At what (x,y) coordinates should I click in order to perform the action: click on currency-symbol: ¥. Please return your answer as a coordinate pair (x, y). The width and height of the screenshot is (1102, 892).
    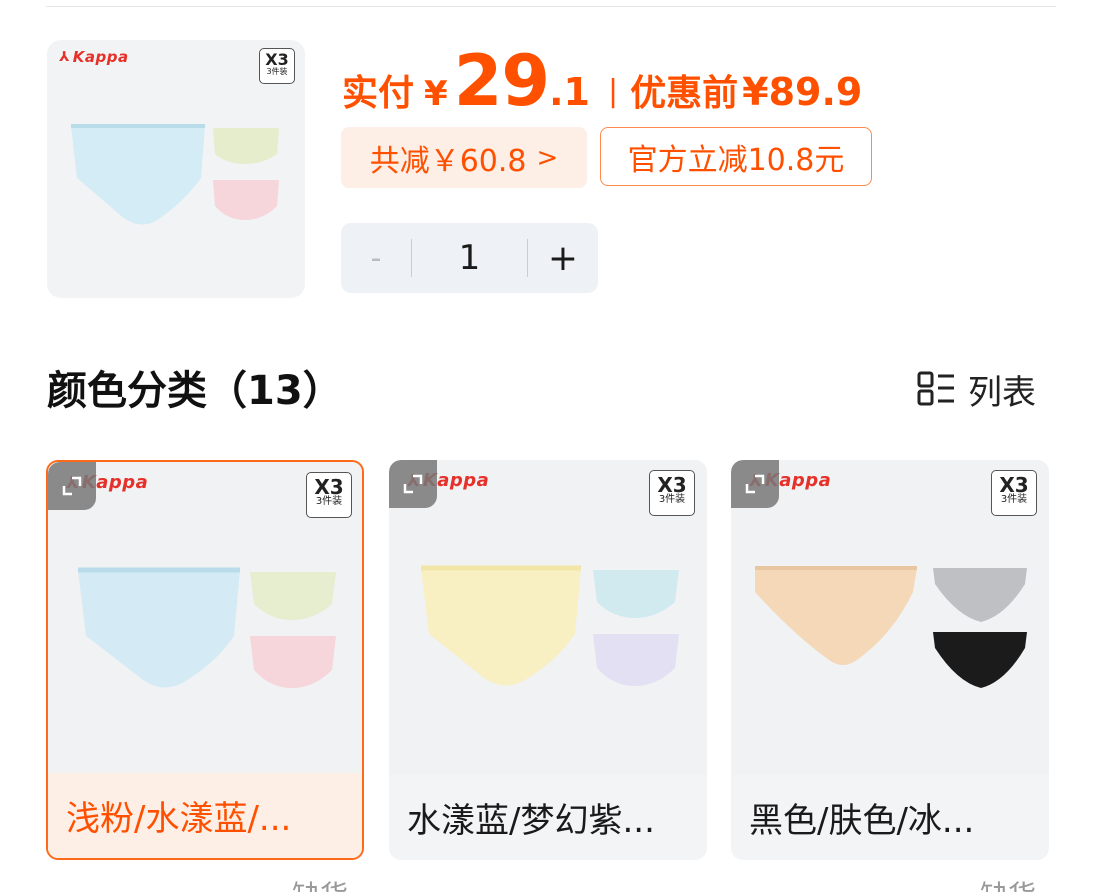
    Looking at the image, I should click on (436, 94).